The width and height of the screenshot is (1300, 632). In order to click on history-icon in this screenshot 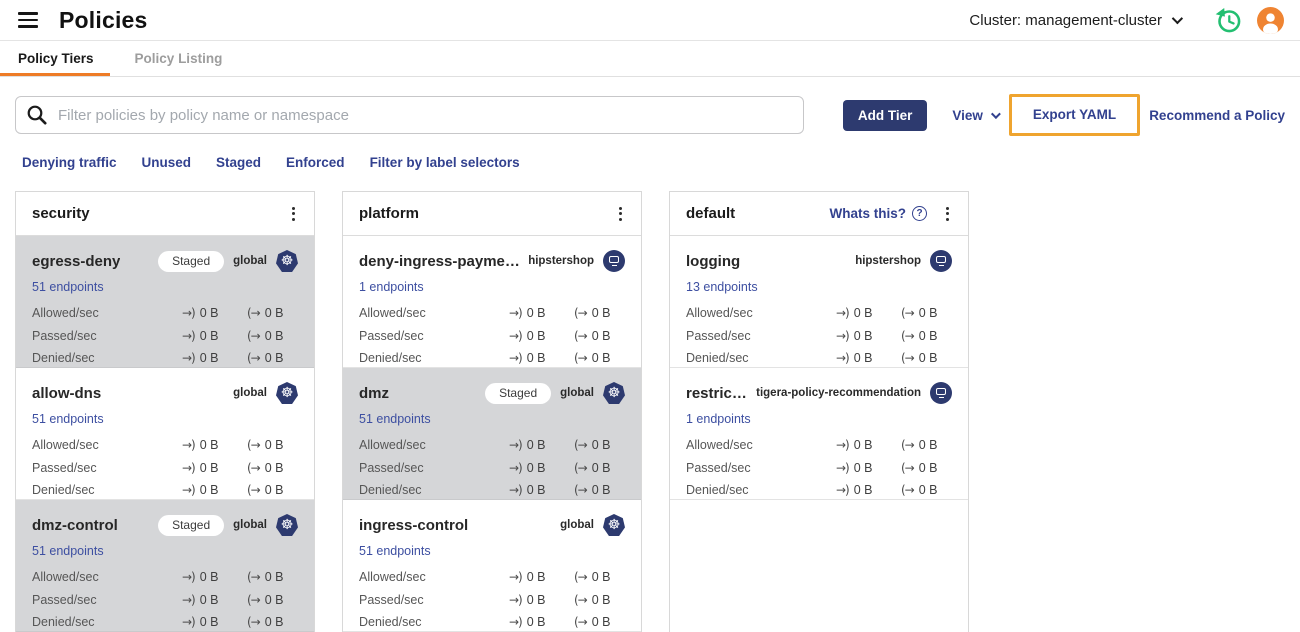, I will do `click(1228, 20)`.